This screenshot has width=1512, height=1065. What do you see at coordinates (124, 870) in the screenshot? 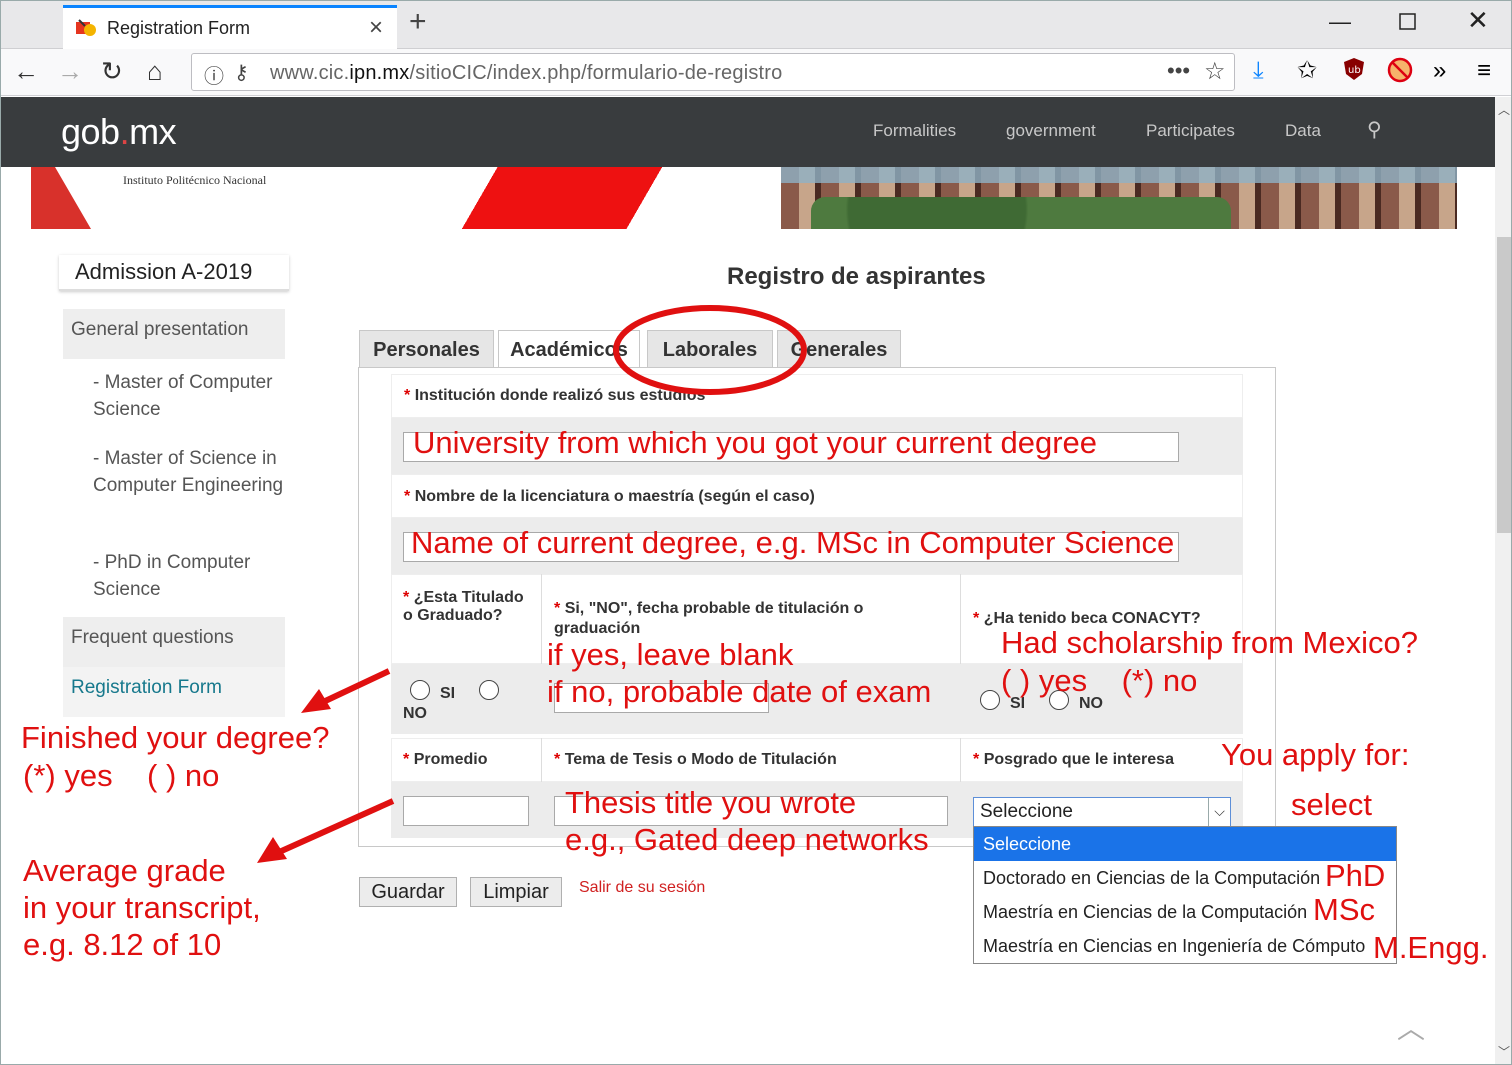
I see `annotation-avg-1: Average grade` at bounding box center [124, 870].